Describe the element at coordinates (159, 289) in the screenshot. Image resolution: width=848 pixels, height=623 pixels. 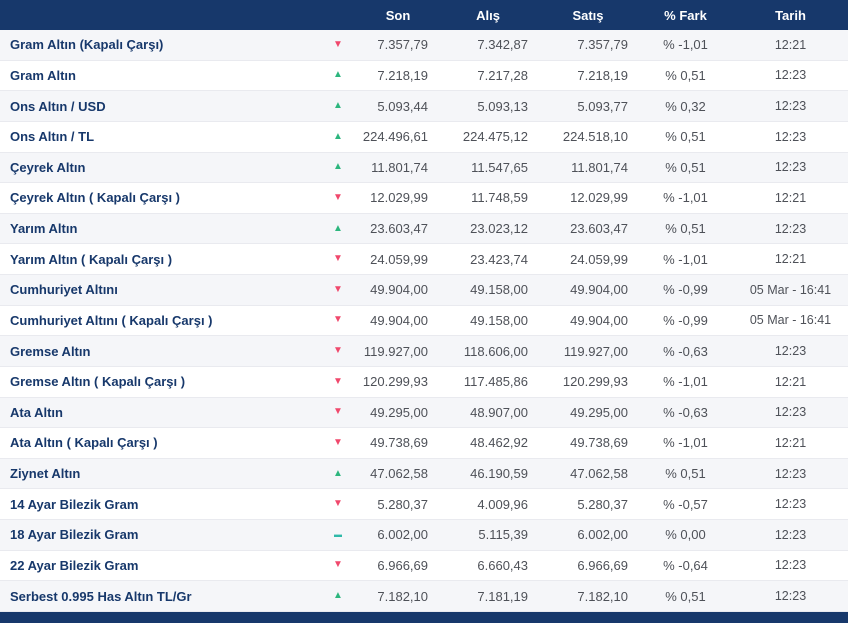
I see `instrument-name-link: Cumhuriyet Altını` at that location.